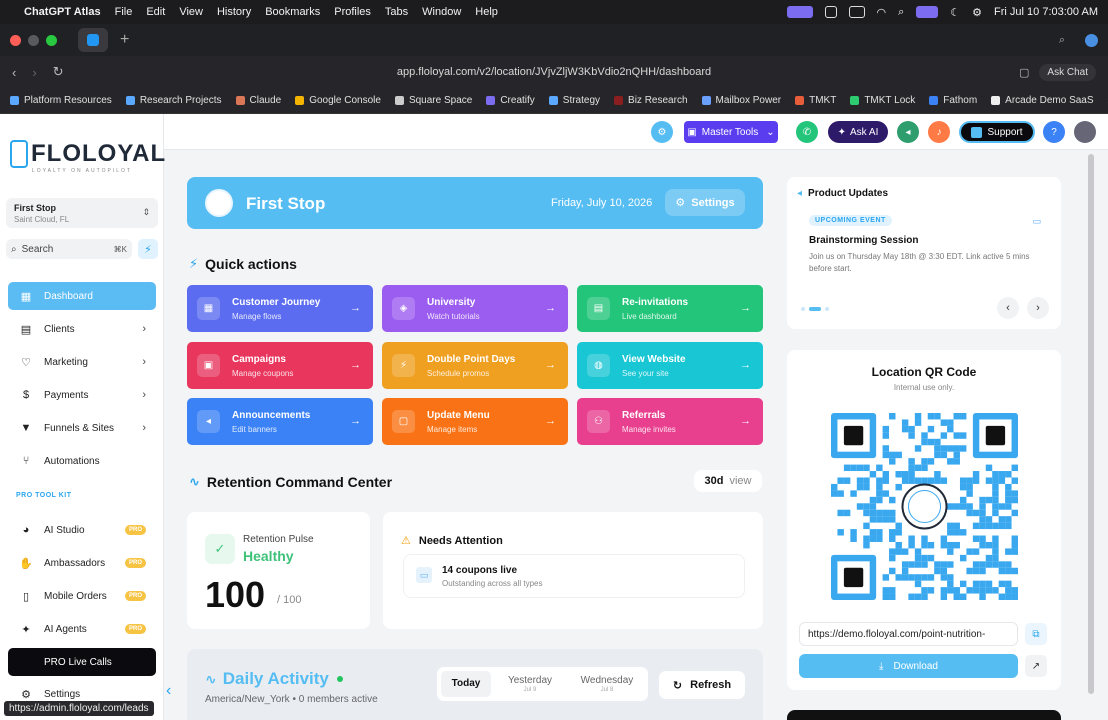 Image resolution: width=1108 pixels, height=720 pixels. What do you see at coordinates (651, 100) in the screenshot?
I see `bookmark-item: Biz Research` at bounding box center [651, 100].